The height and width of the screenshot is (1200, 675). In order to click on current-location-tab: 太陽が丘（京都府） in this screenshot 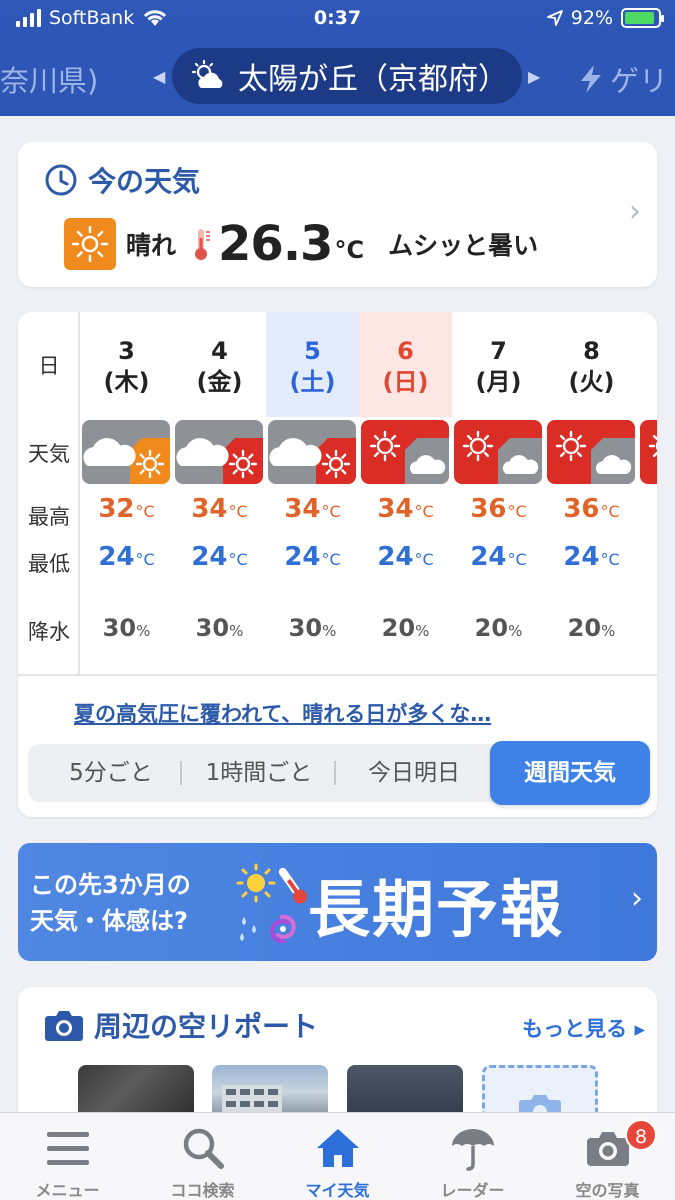, I will do `click(347, 76)`.